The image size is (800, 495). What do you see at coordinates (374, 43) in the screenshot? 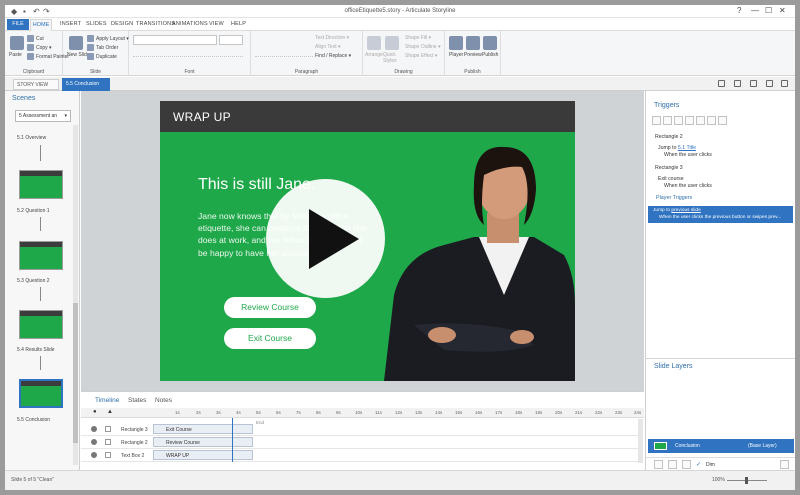
I see `arrange-icon` at bounding box center [374, 43].